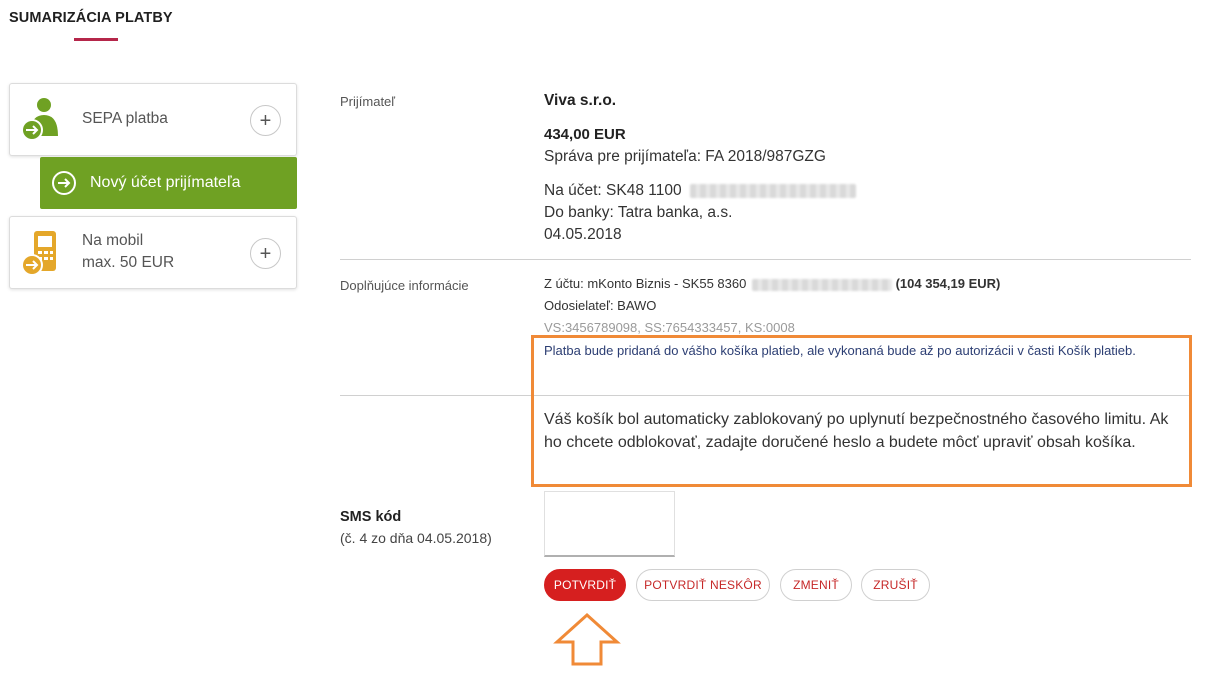 This screenshot has height=687, width=1222. I want to click on payment-symbols: VS:3456789098, SS:7654333457, KS:0008, so click(669, 327).